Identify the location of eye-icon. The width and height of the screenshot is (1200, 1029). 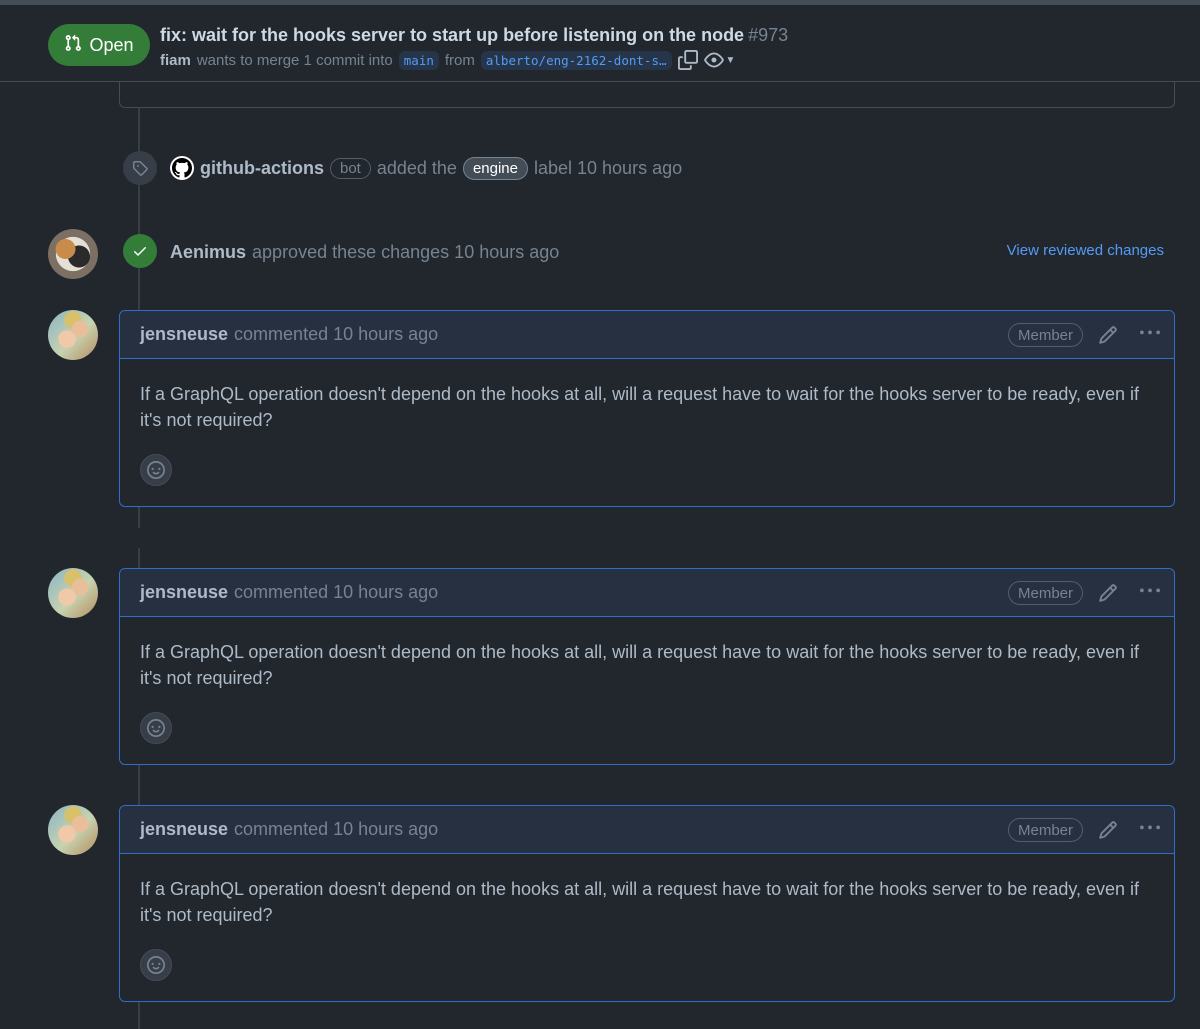
(713, 60).